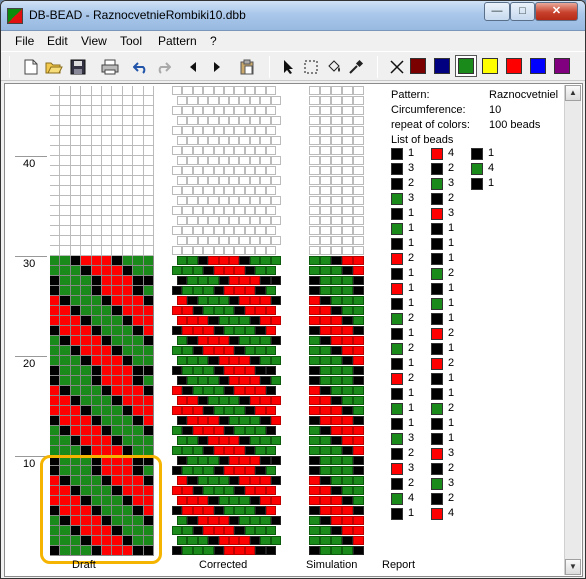  What do you see at coordinates (84, 565) in the screenshot?
I see `tab-draft: Draft` at bounding box center [84, 565].